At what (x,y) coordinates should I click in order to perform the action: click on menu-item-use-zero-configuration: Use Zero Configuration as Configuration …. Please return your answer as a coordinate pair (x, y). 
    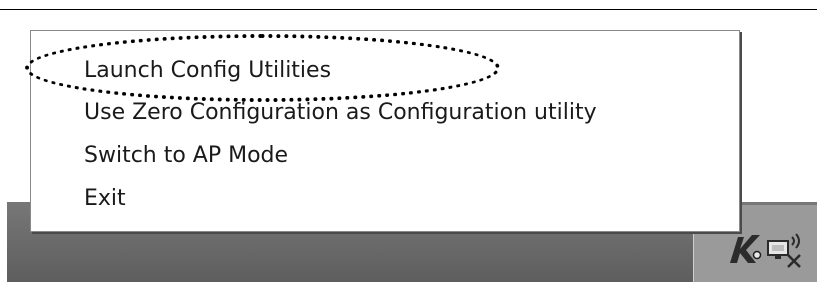
    Looking at the image, I should click on (340, 113).